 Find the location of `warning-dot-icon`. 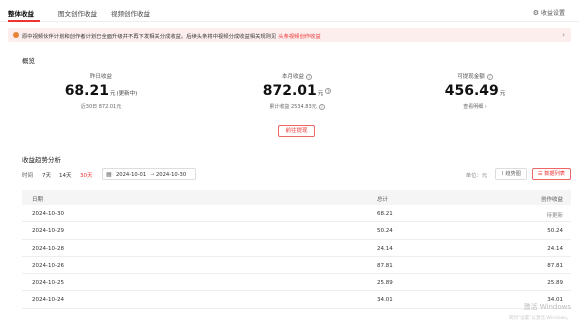

warning-dot-icon is located at coordinates (16, 35).